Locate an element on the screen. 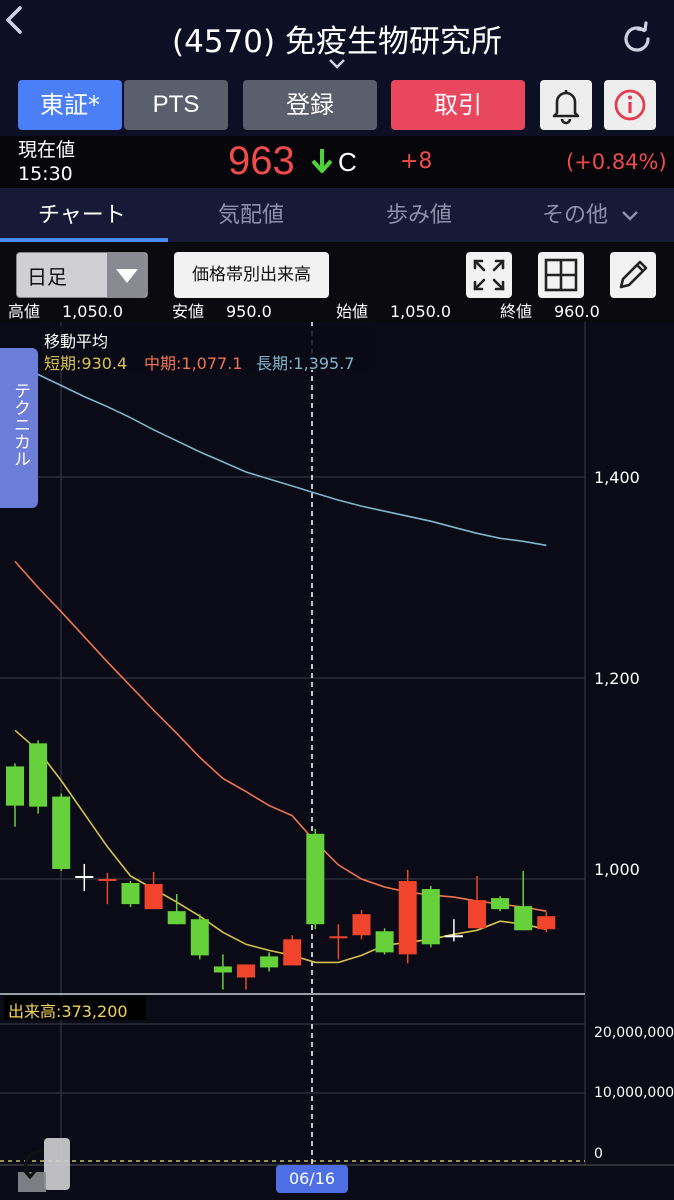 Image resolution: width=674 pixels, height=1200 pixels. volume-tick-10m: 10,000,000 is located at coordinates (634, 1093).